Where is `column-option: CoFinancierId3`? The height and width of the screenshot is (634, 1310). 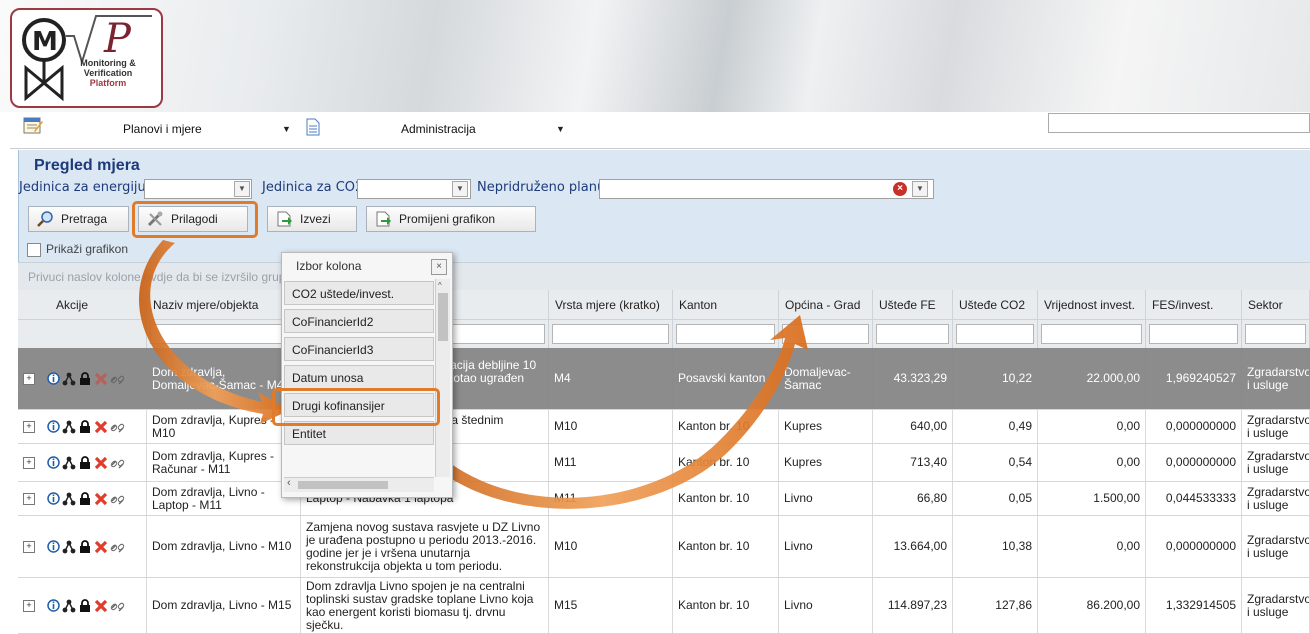 column-option: CoFinancierId3 is located at coordinates (359, 349).